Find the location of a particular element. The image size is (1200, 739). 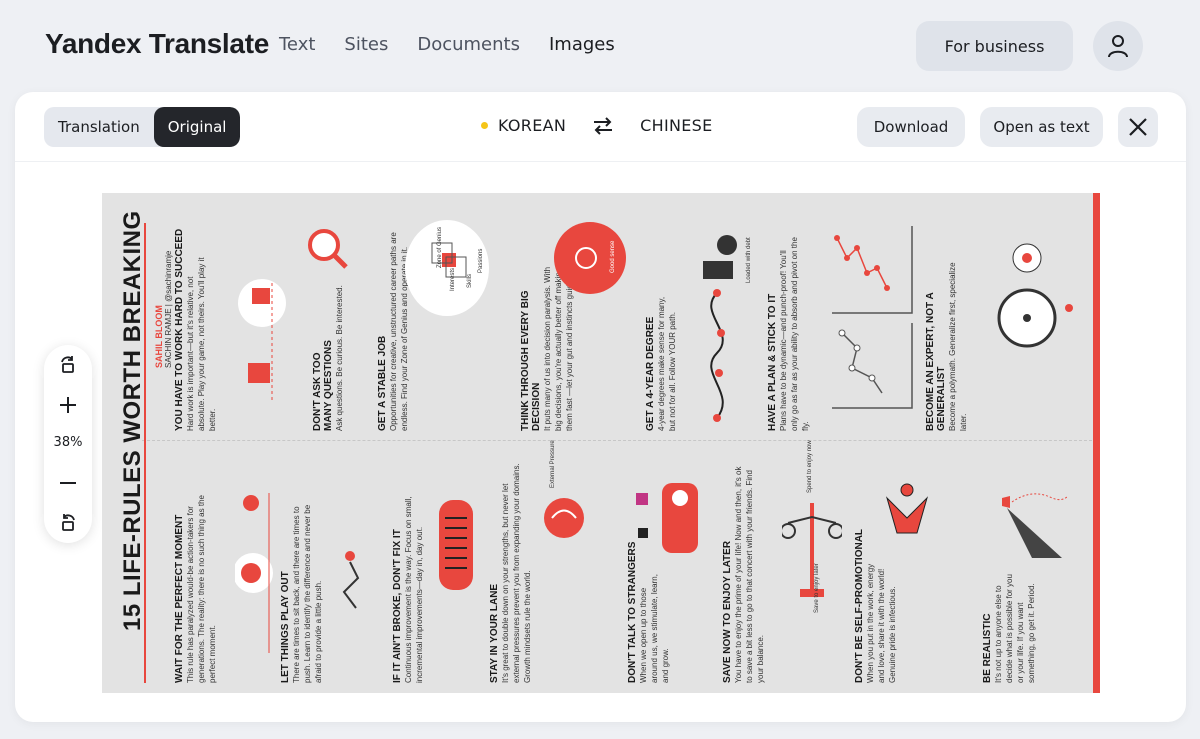

rule-title: BECOME AN EXPERT, NOT A GENERALIST is located at coordinates (936, 361).